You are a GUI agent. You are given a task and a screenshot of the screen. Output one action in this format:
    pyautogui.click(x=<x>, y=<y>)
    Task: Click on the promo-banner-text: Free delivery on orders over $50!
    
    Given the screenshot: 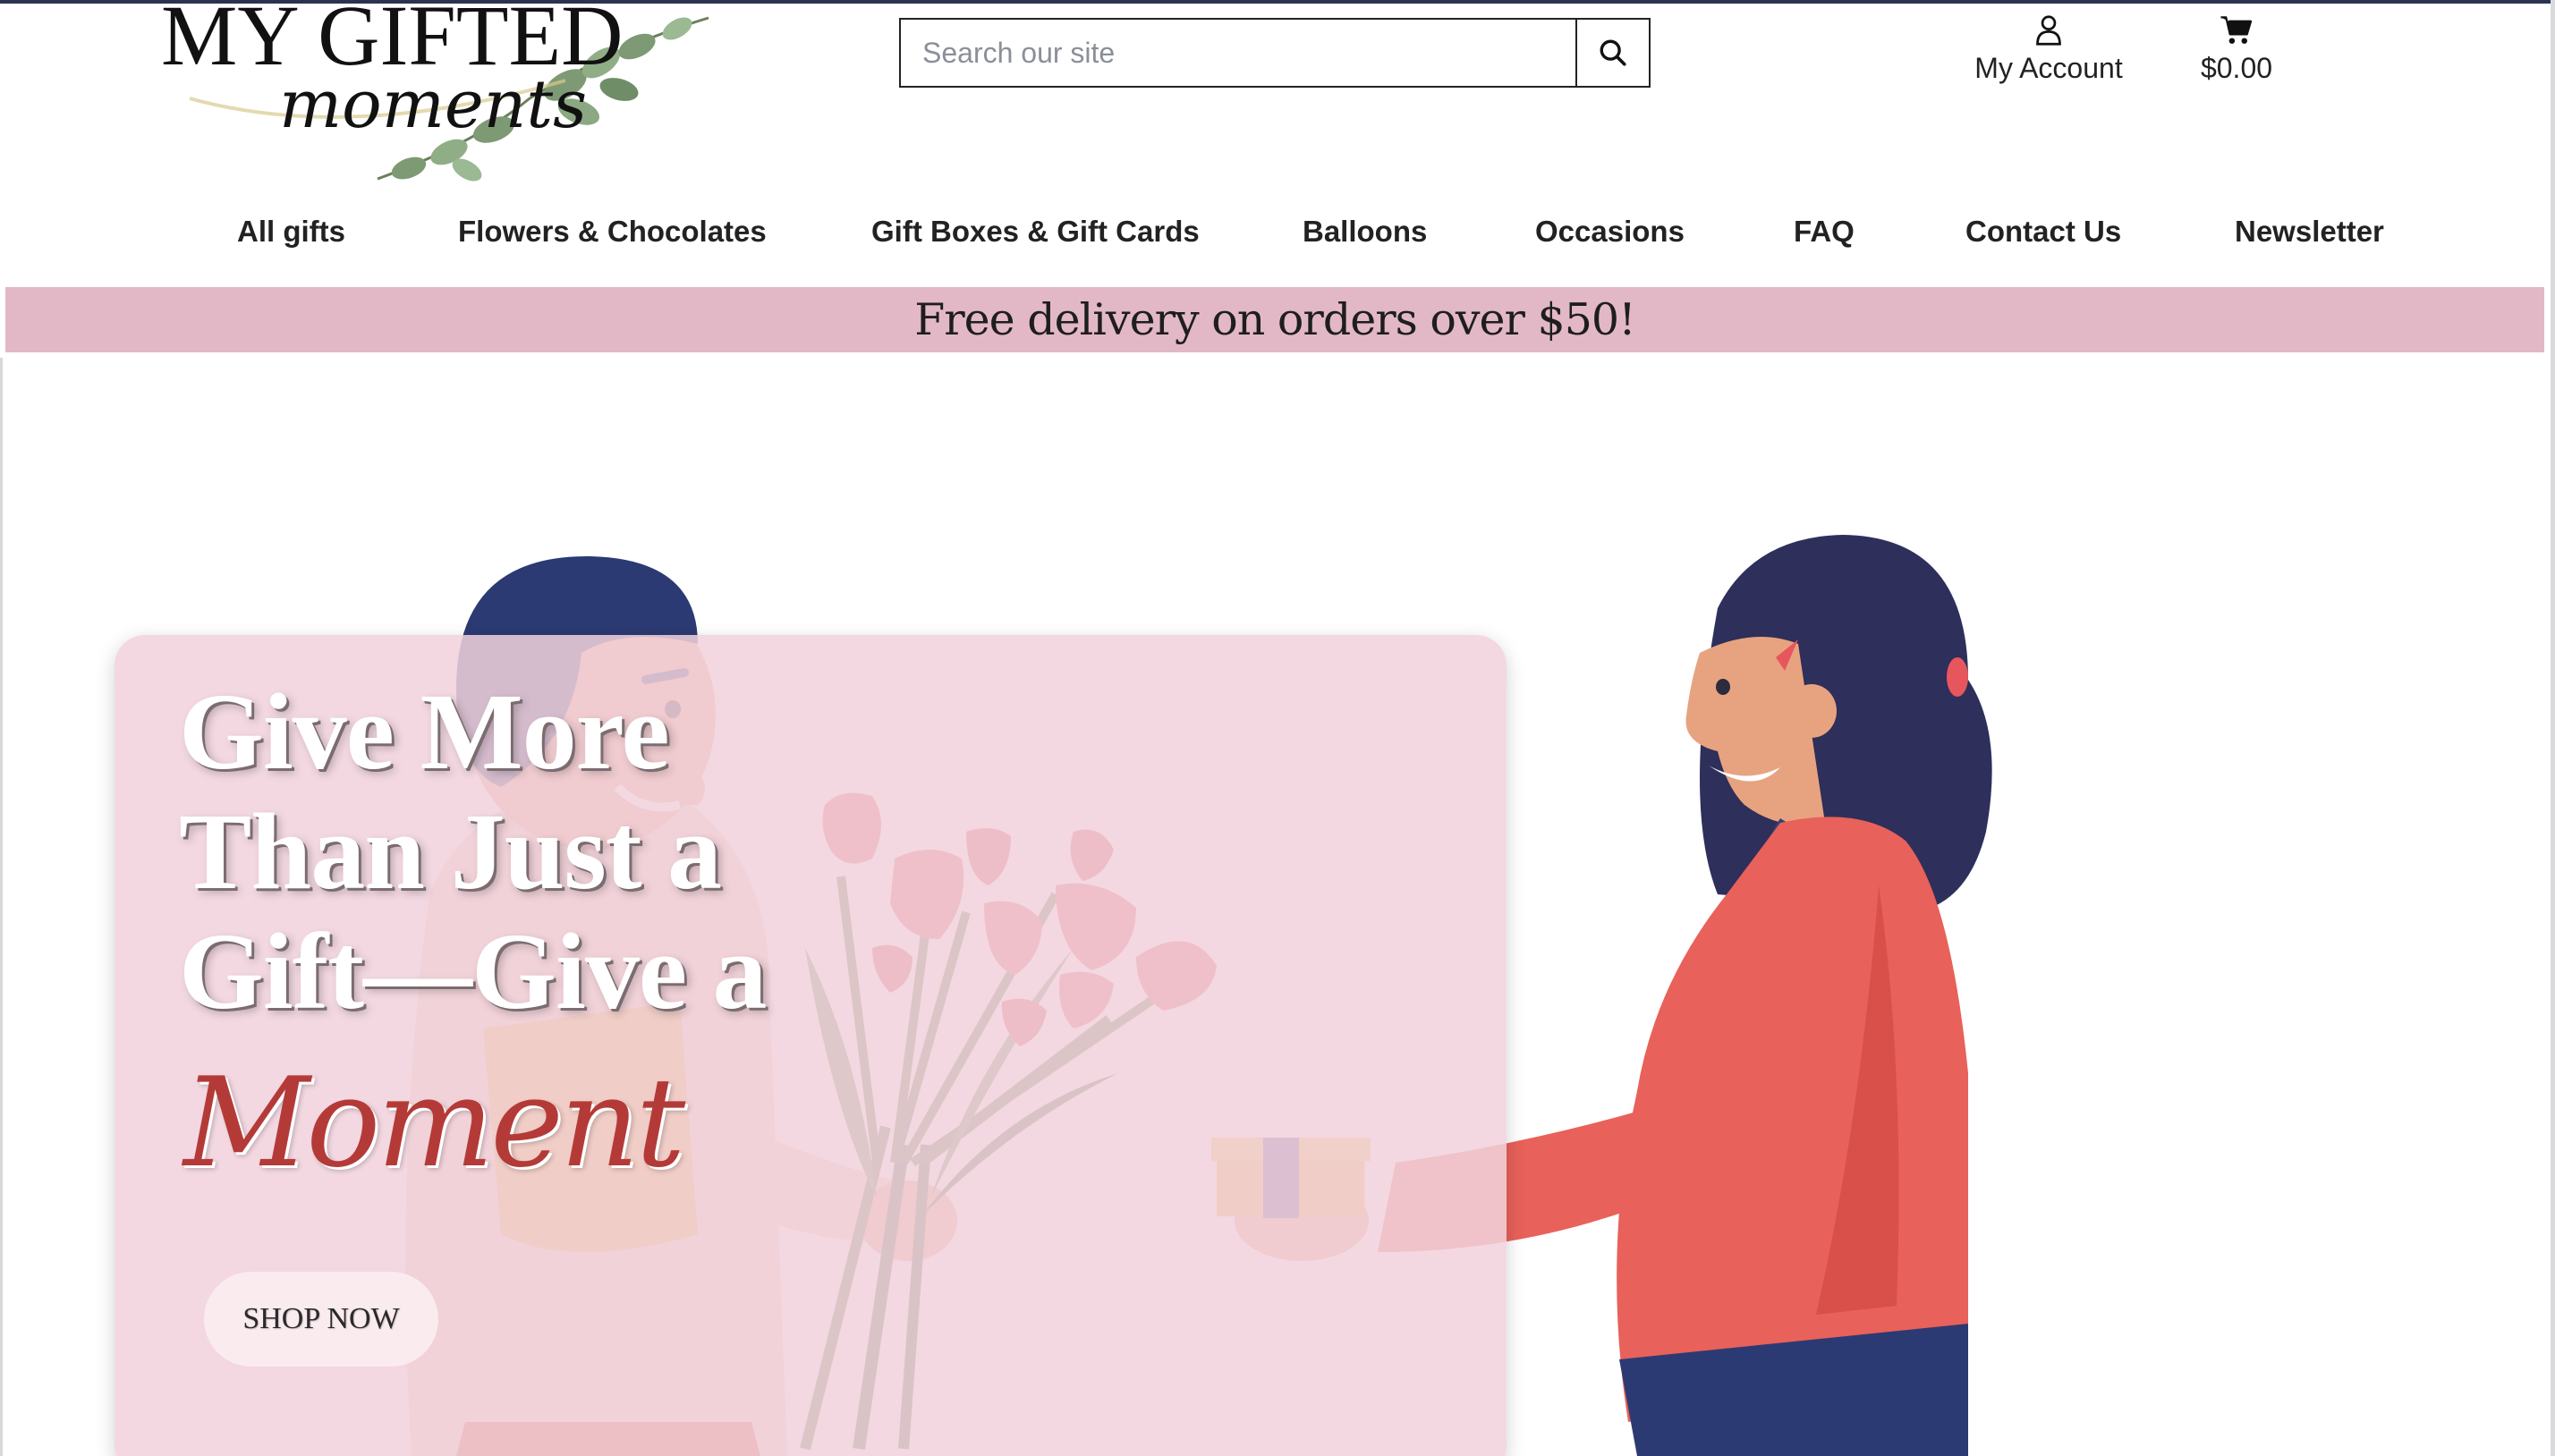 What is the action you would take?
    pyautogui.click(x=1275, y=319)
    